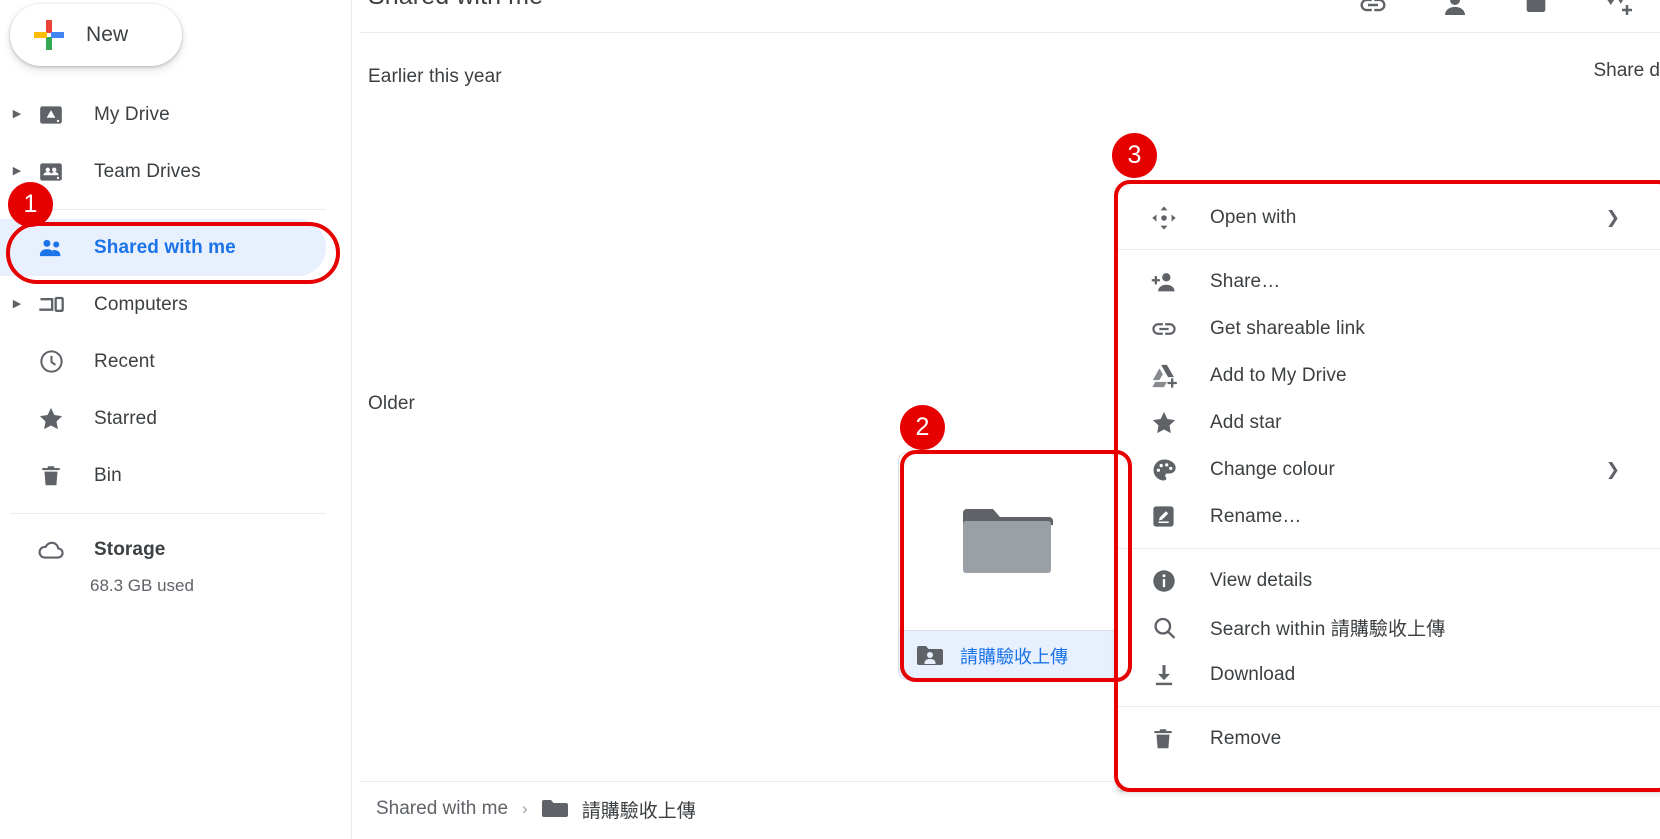 Image resolution: width=1660 pixels, height=839 pixels. I want to click on drive-icon, so click(51, 115).